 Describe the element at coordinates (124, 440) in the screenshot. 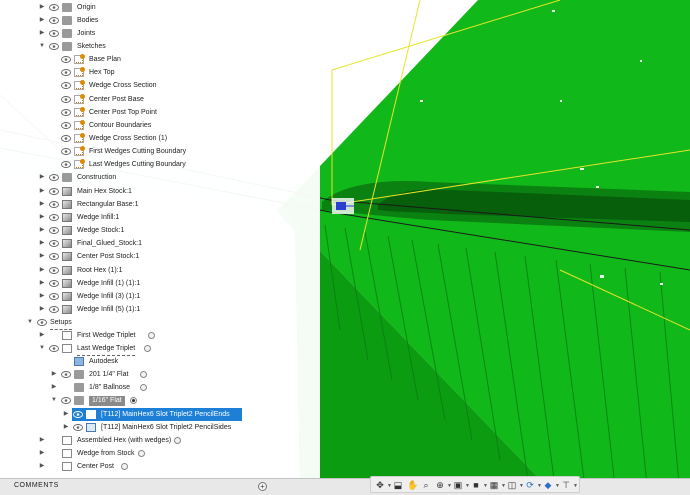

I see `browser-item-label: Assembled Hex (with wedges)` at that location.